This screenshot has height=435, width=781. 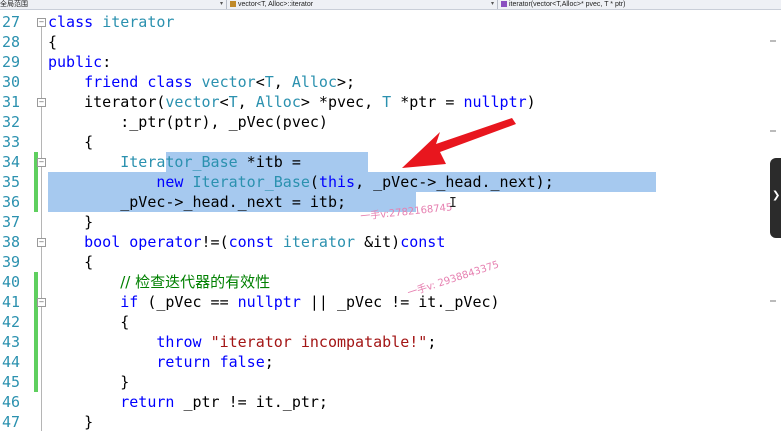 I want to click on red-arrow-annotation, so click(x=459, y=143).